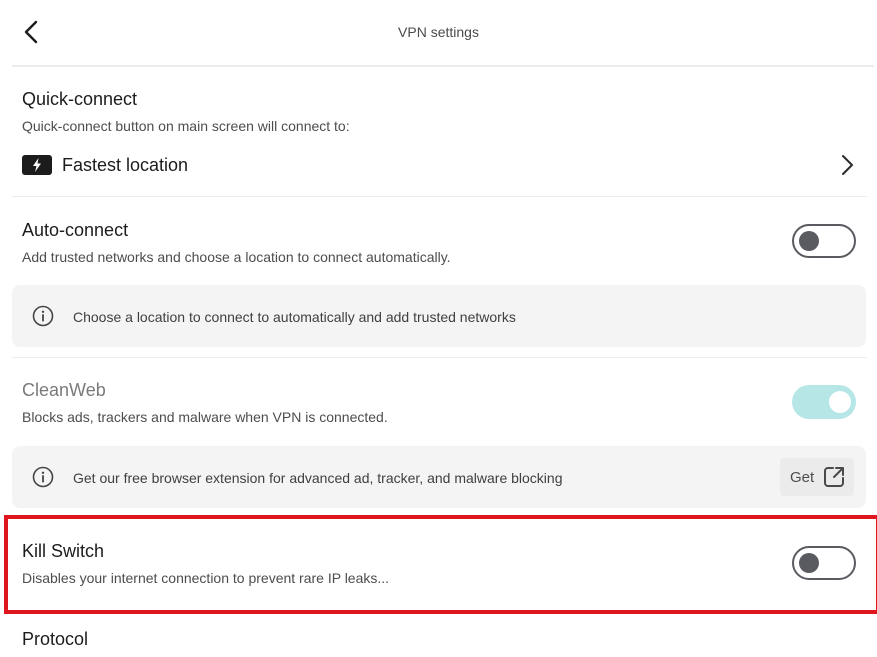  What do you see at coordinates (55, 639) in the screenshot?
I see `protocol-title: Protocol` at bounding box center [55, 639].